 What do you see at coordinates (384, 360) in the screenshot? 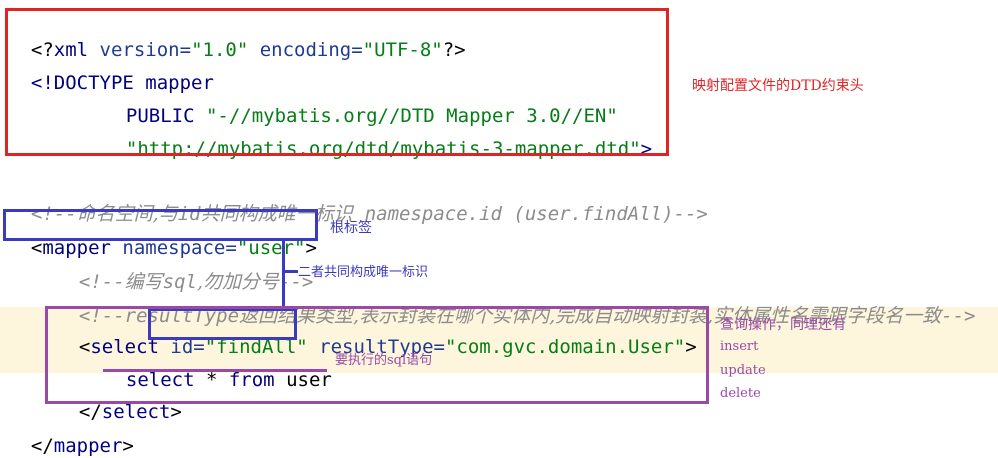
I see `sql-statement-note: 要执行的sql语句` at bounding box center [384, 360].